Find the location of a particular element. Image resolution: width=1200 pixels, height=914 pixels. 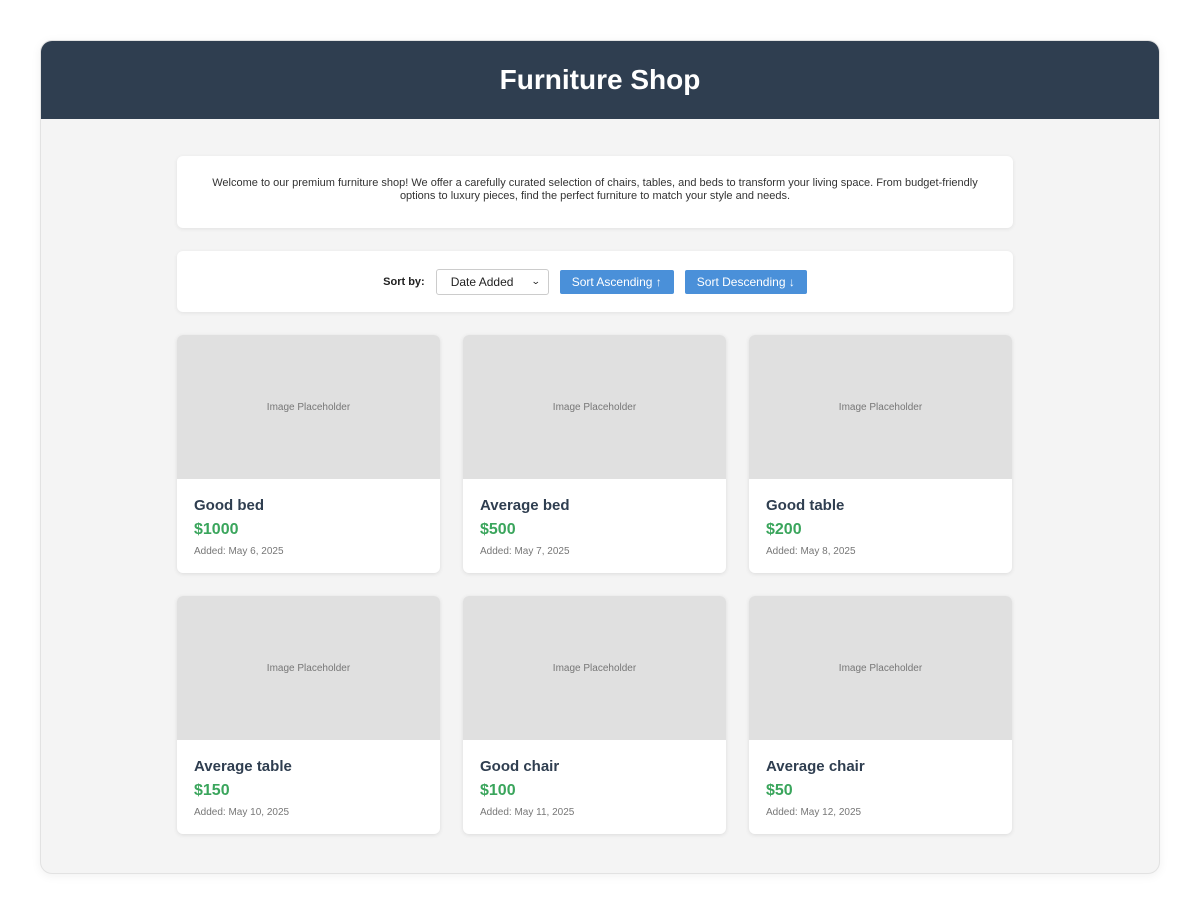

product-price: $200 is located at coordinates (784, 529).